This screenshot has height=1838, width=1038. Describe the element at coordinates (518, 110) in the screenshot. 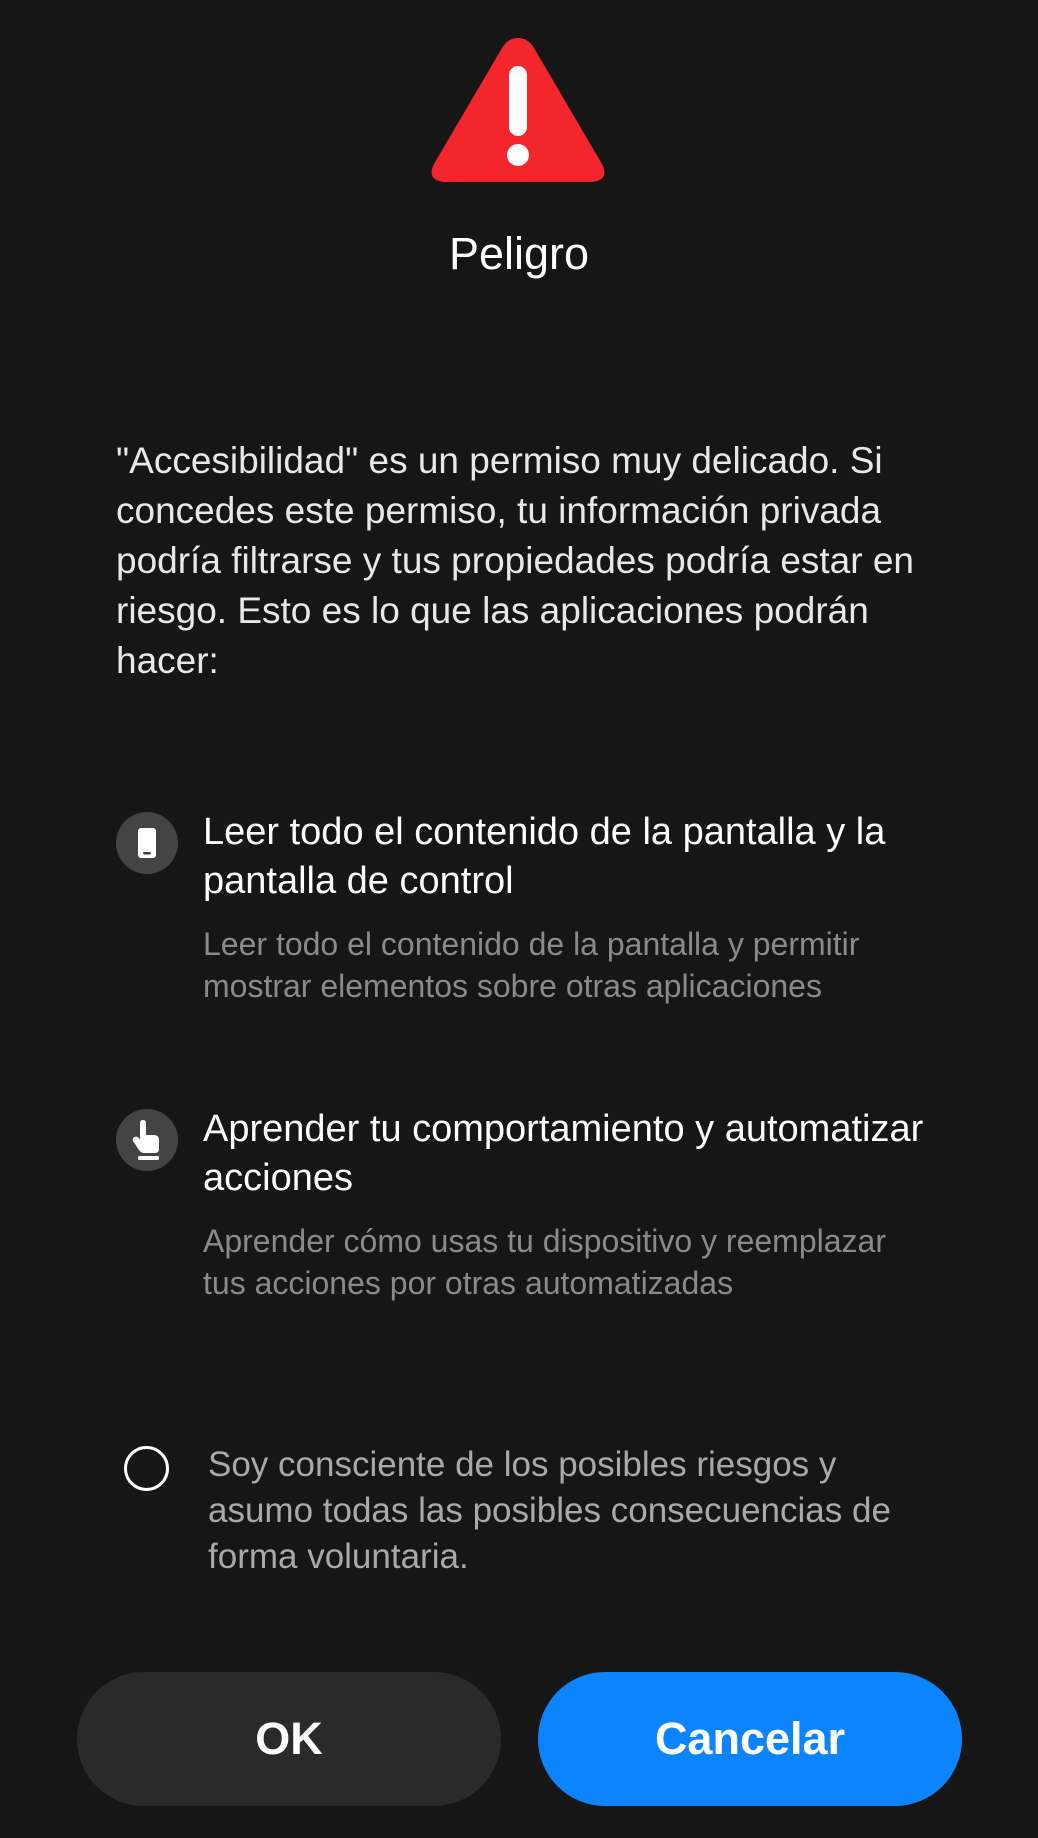

I see `warning-triangle-icon` at that location.